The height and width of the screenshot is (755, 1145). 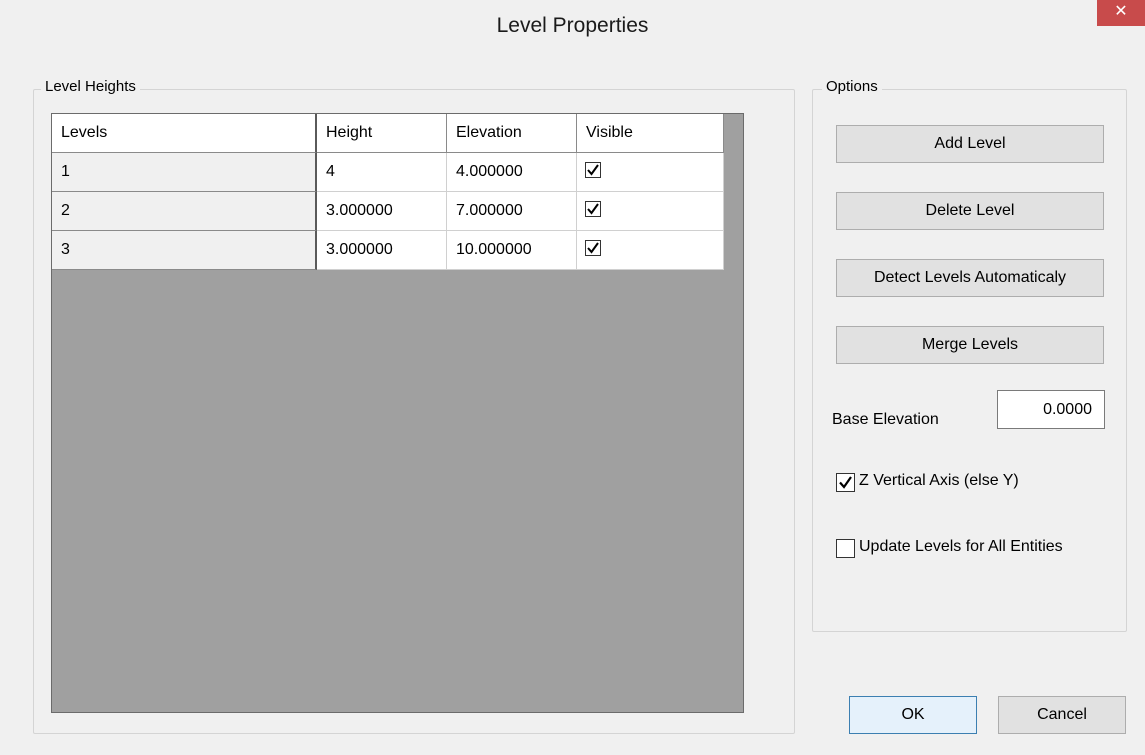 What do you see at coordinates (382, 133) in the screenshot?
I see `column-header-height: Height` at bounding box center [382, 133].